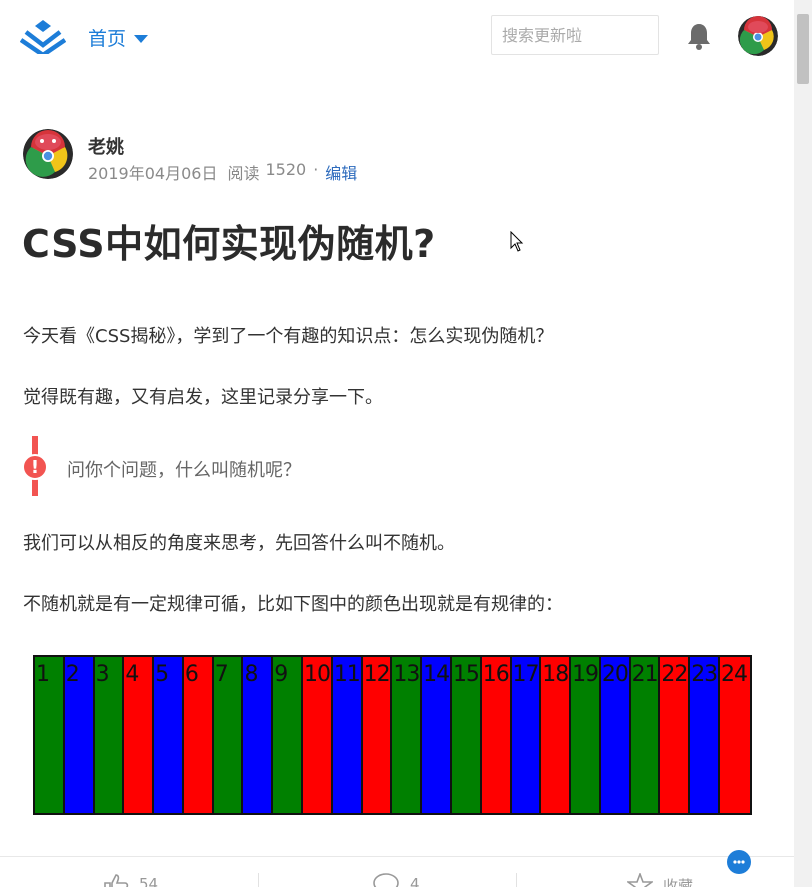 The image size is (812, 887). I want to click on stripe-5: 5, so click(169, 735).